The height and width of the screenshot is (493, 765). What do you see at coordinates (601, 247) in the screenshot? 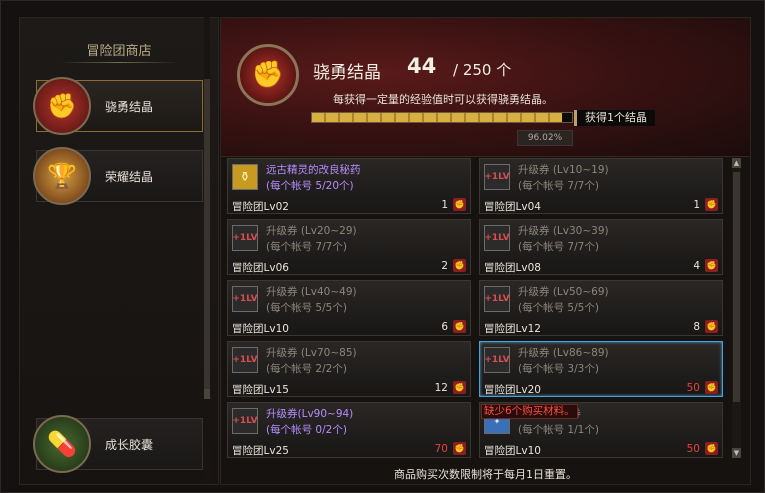
I see `shop-item-card: +1LV 升级券 (Lv30~39) (每个帐号 7/7个) 冒险团Lv08 4 ✊` at bounding box center [601, 247].